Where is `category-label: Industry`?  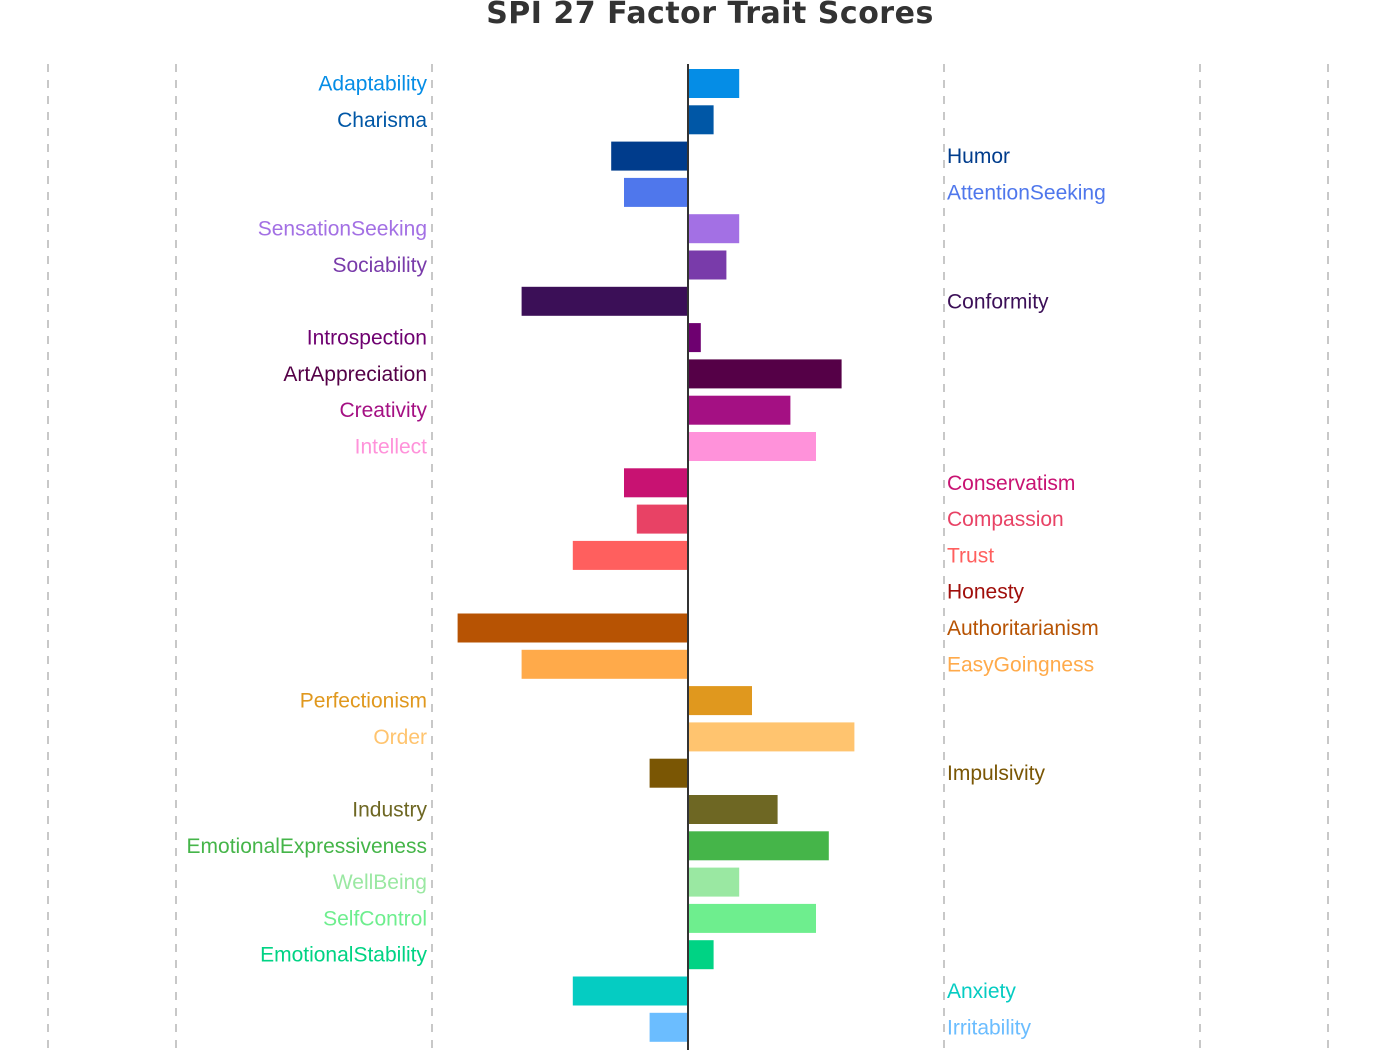 category-label: Industry is located at coordinates (389, 810).